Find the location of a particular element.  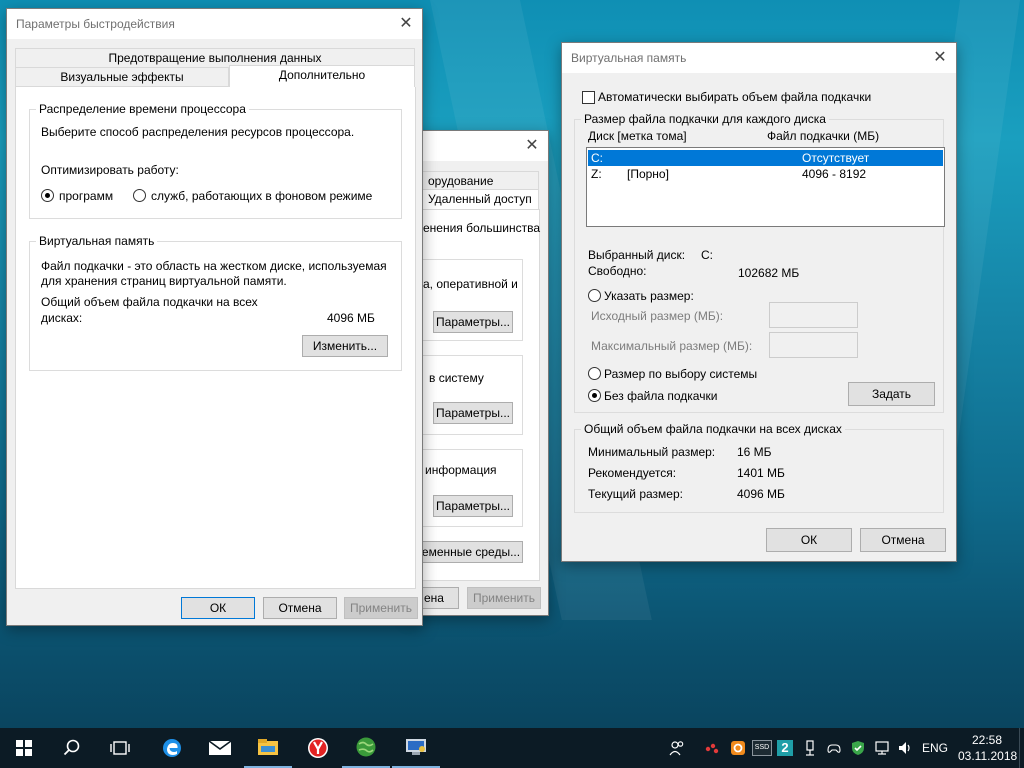

drive-letter: C: is located at coordinates (597, 158).